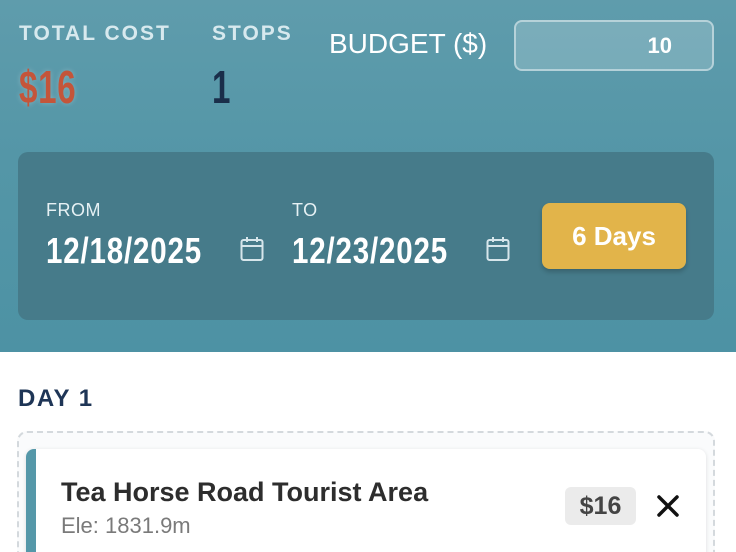 The image size is (736, 552). Describe the element at coordinates (95, 33) in the screenshot. I see `total-cost-label: TOTAL COST` at that location.